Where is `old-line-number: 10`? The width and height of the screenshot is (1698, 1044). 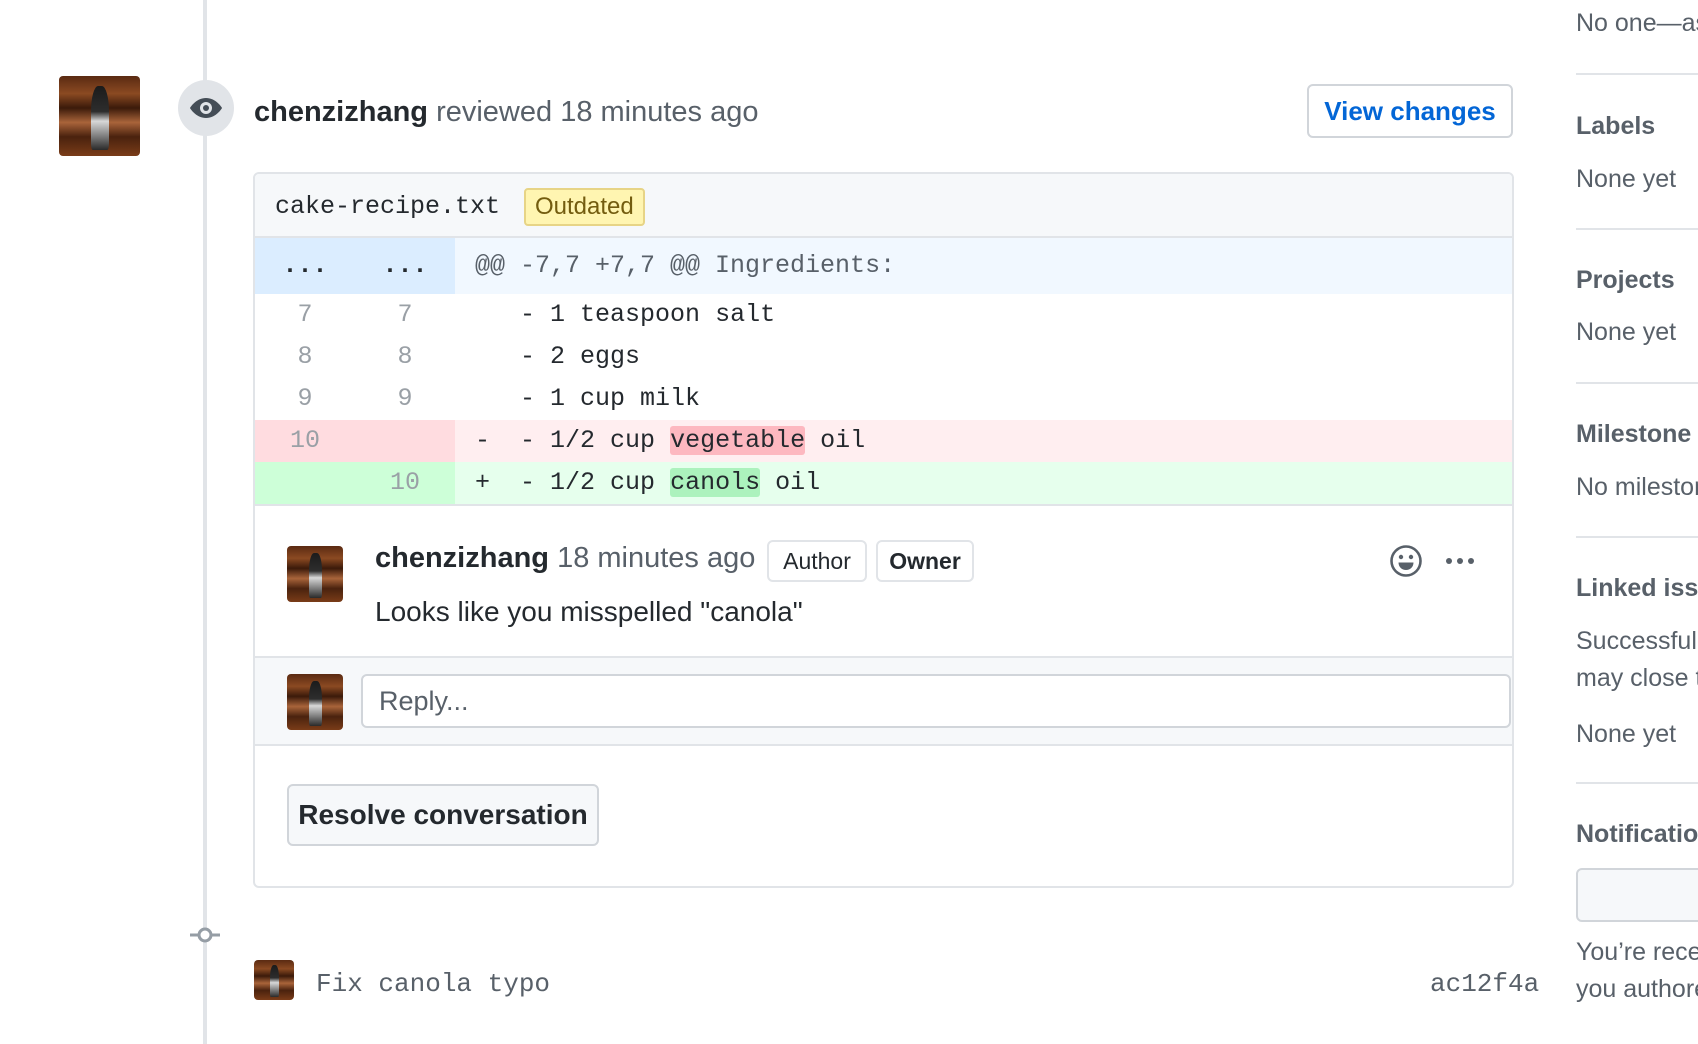 old-line-number: 10 is located at coordinates (305, 441).